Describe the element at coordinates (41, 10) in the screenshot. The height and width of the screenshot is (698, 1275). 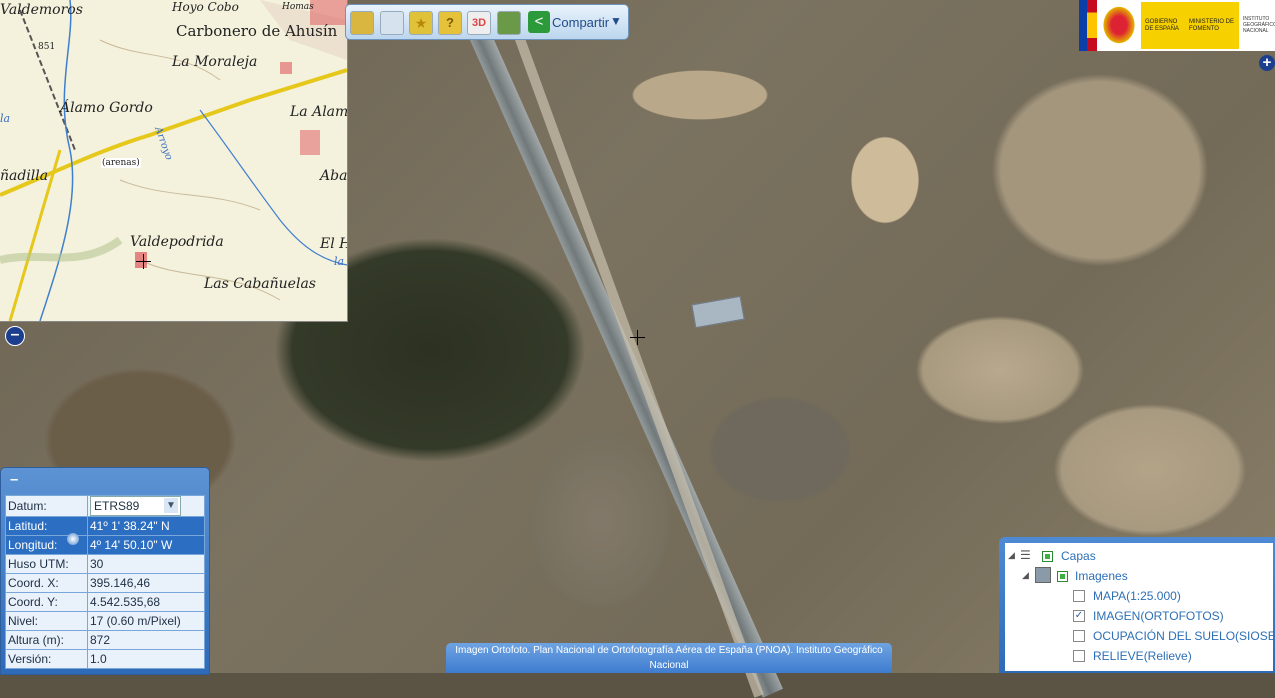
I see `overview-label: Valdemoros` at that location.